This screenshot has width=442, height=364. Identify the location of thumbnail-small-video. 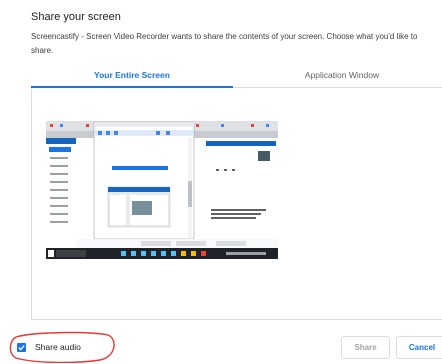
(264, 156).